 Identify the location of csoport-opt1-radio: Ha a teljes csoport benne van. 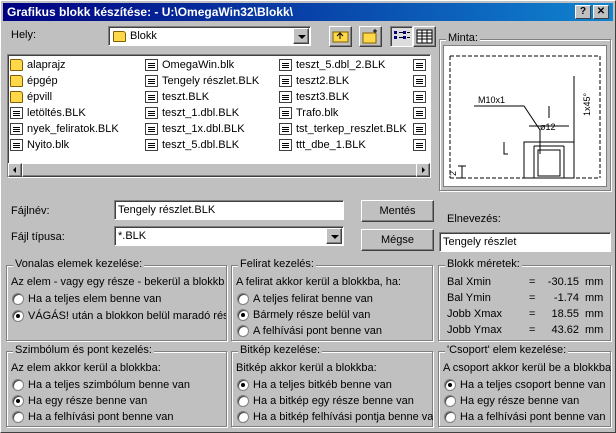
(525, 385).